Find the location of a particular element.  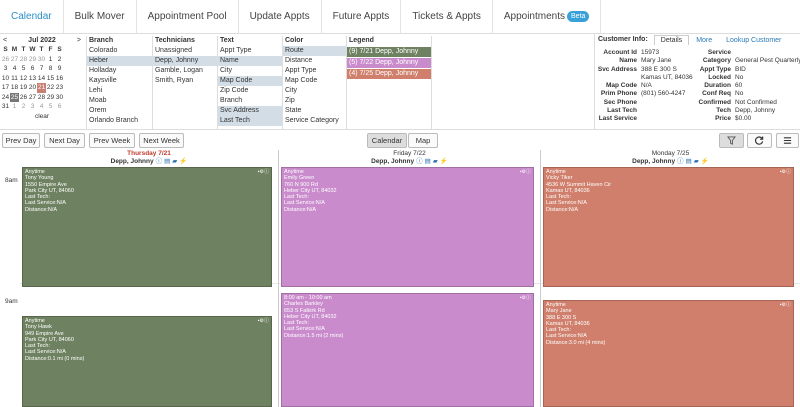

tab-tickets-appts: Tickets & Appts is located at coordinates (447, 17).